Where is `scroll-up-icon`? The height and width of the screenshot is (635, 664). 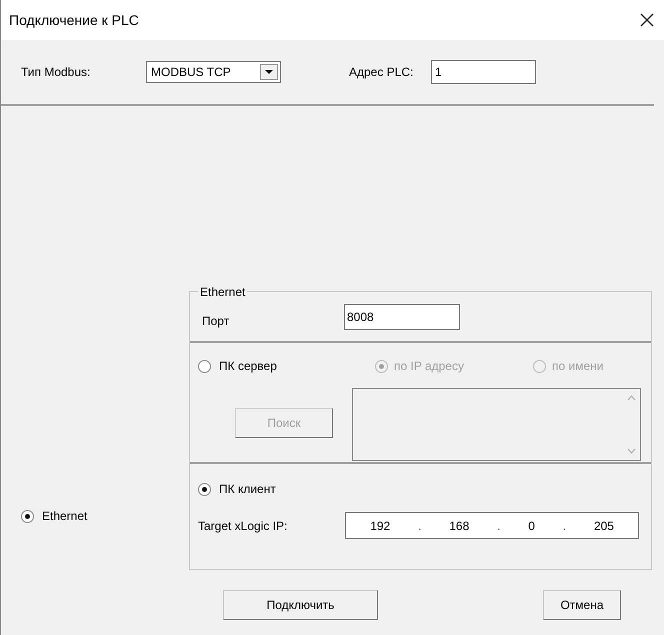 scroll-up-icon is located at coordinates (631, 398).